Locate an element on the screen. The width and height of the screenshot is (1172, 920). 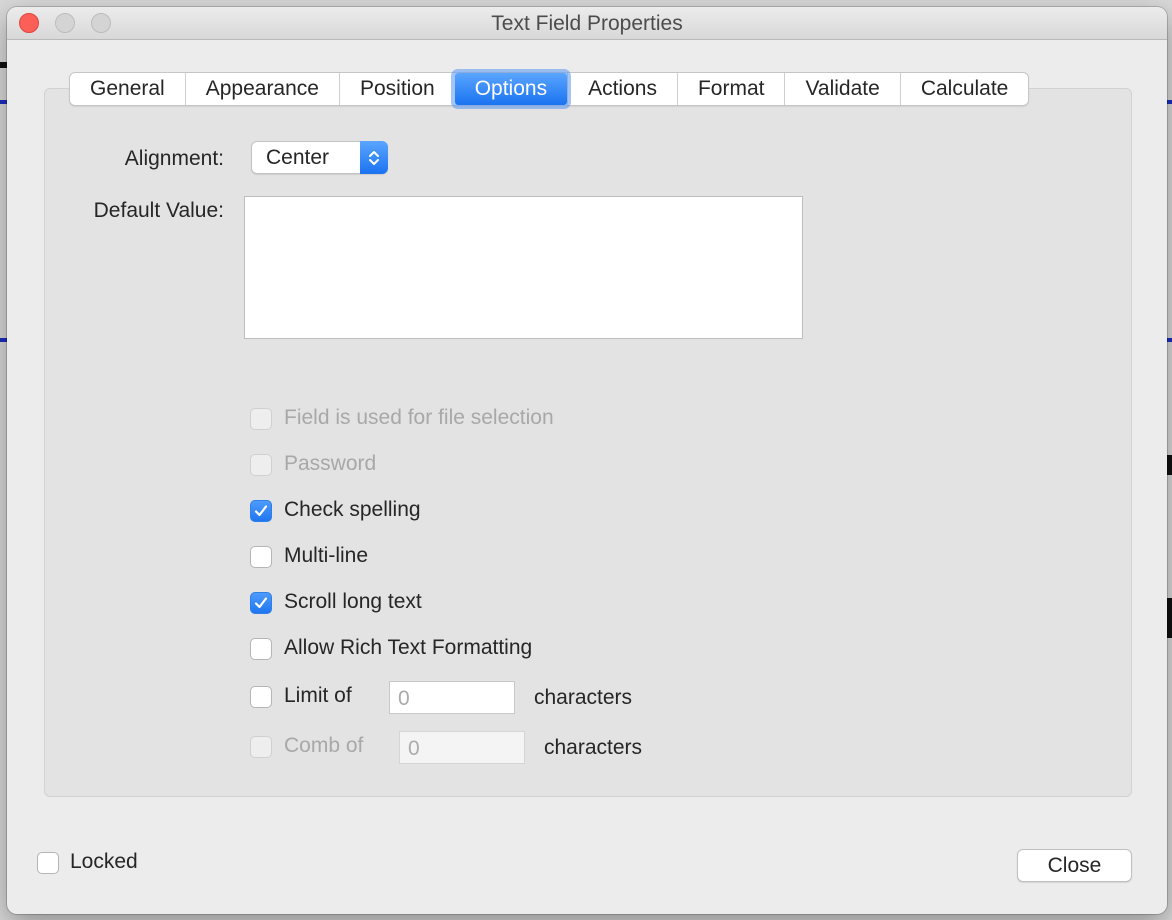
comb-characters-input is located at coordinates (462, 747).